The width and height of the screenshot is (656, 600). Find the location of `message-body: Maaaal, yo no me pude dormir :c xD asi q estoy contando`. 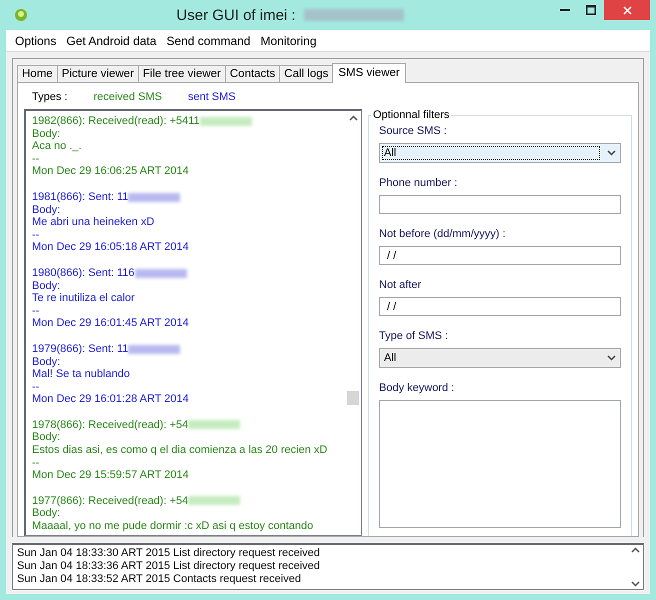

message-body: Maaaal, yo no me pude dormir :c xD asi q estoy contando is located at coordinates (173, 526).